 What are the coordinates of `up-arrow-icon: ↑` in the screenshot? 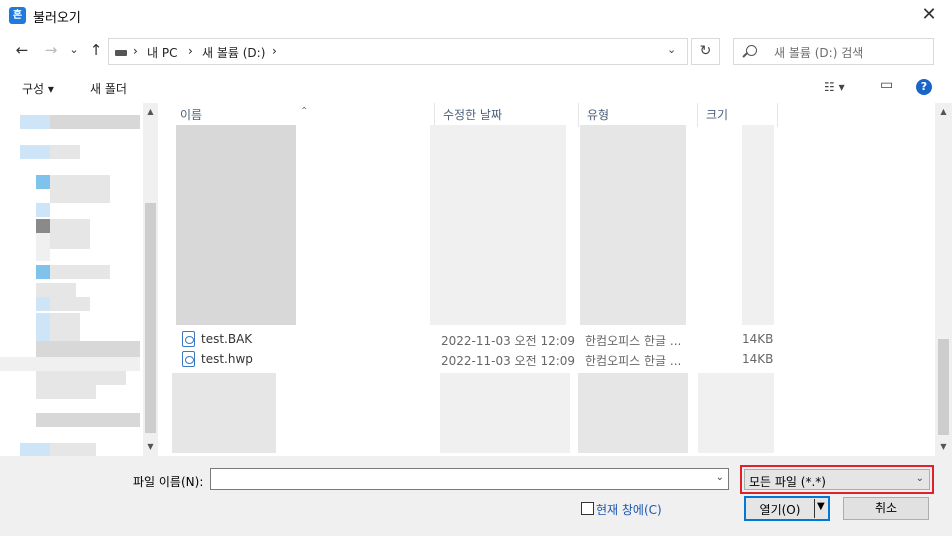 It's located at (96, 50).